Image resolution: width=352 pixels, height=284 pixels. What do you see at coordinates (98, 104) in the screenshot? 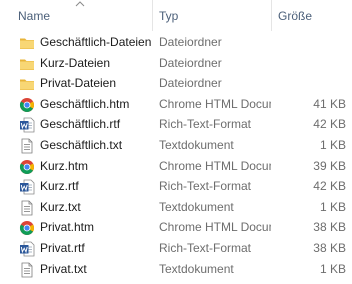
I see `file-name: Geschäftlich.htm` at bounding box center [98, 104].